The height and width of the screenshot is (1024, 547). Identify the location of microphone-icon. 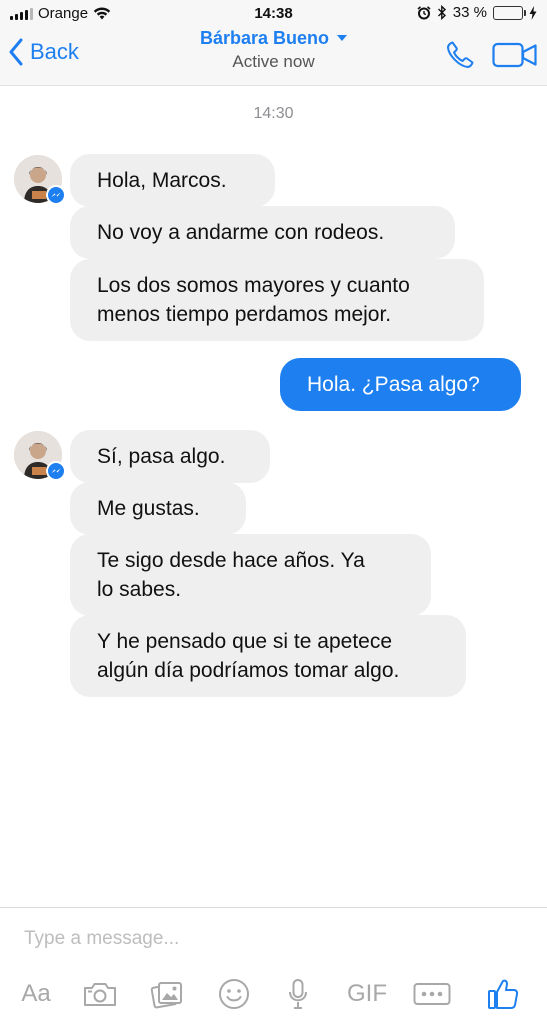
(298, 994).